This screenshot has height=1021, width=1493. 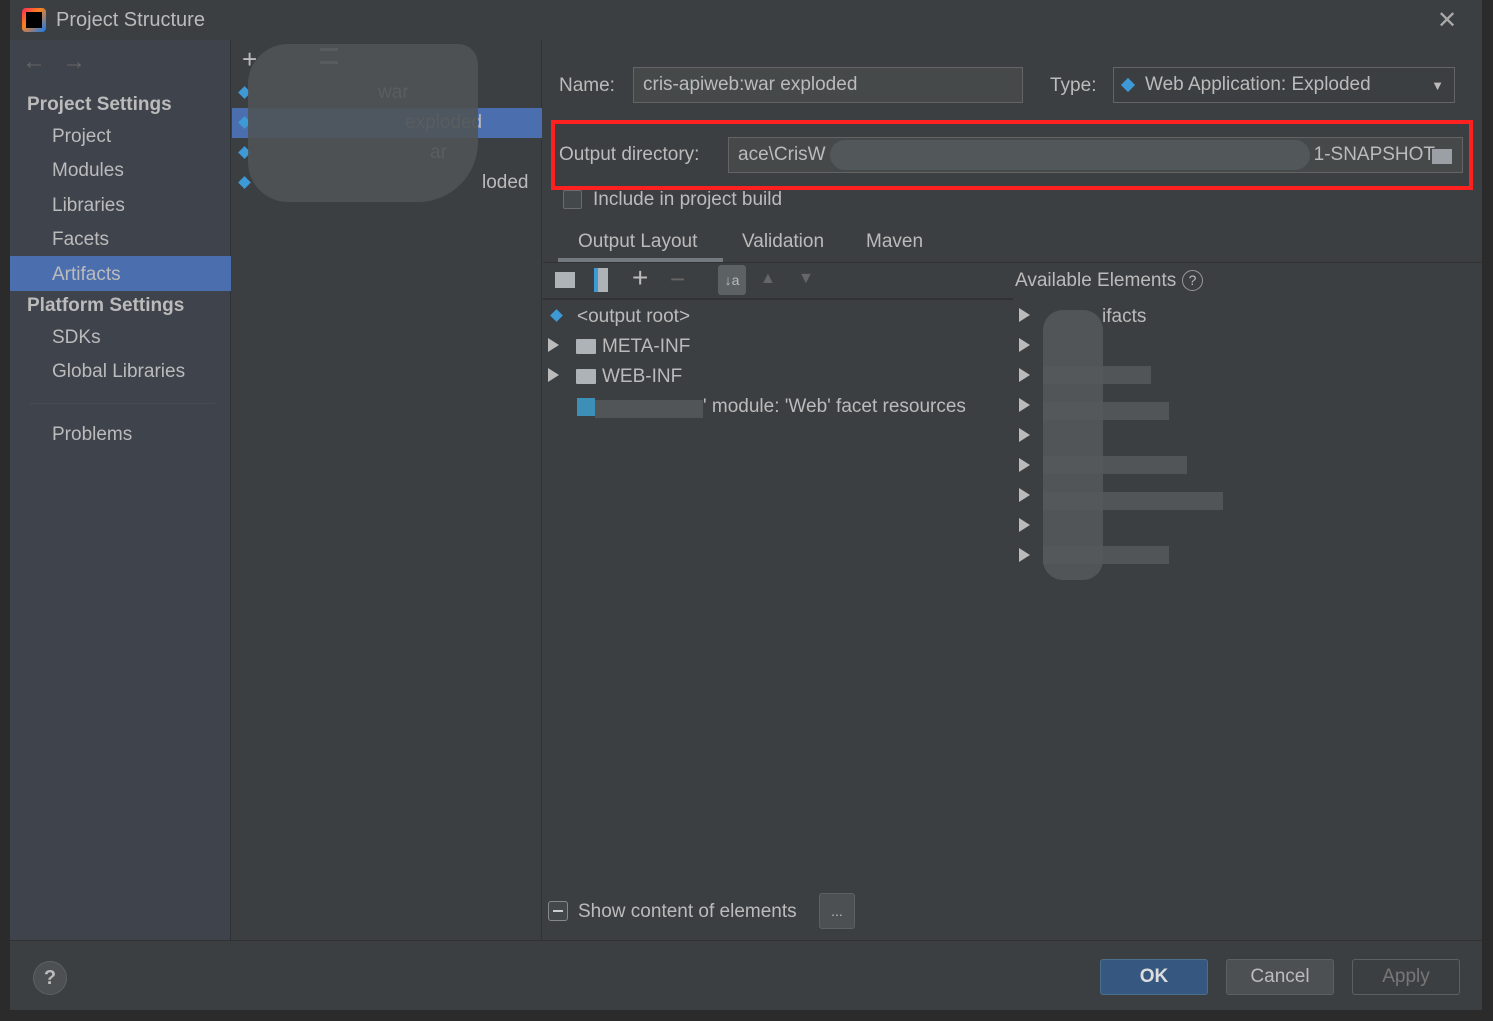 I want to click on new-folder-icon, so click(x=565, y=280).